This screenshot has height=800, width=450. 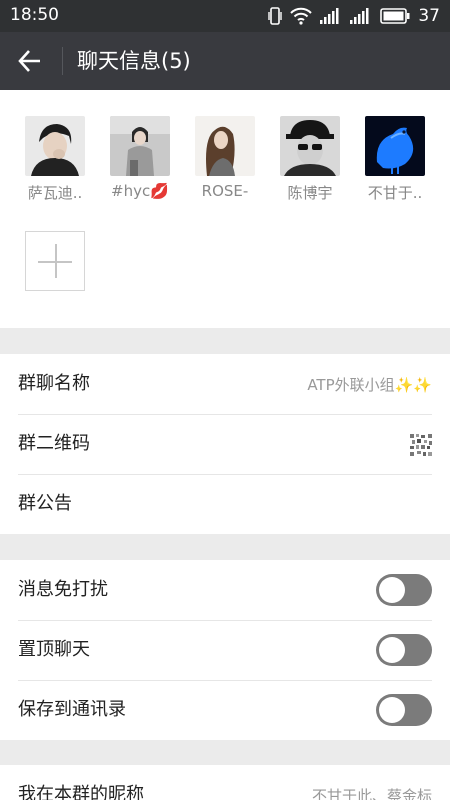 What do you see at coordinates (34, 15) in the screenshot?
I see `status-time: 18:50` at bounding box center [34, 15].